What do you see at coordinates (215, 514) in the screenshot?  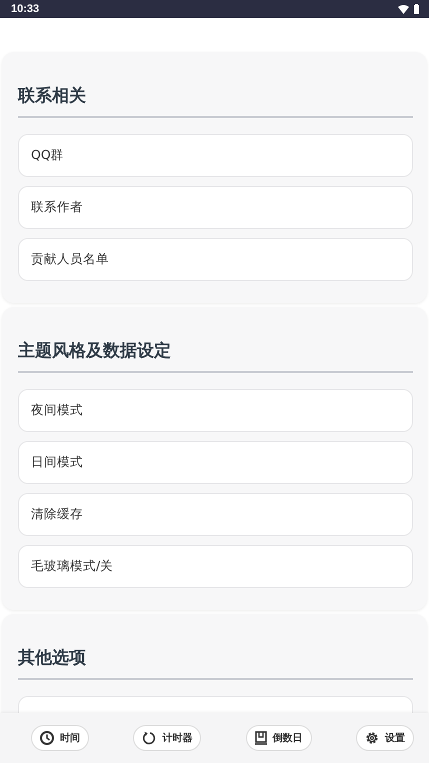 I see `list-item: 清除缓存` at bounding box center [215, 514].